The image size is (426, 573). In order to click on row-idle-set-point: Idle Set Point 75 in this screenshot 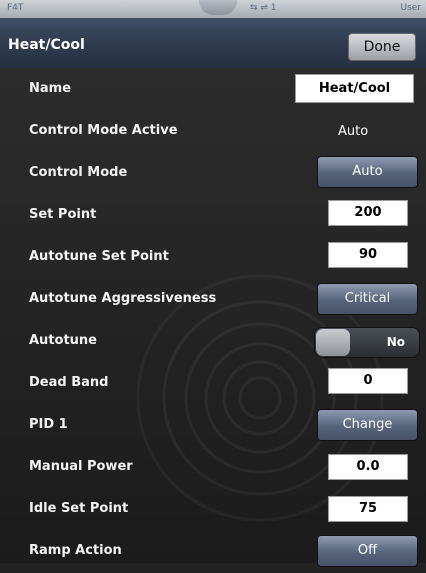, I will do `click(213, 509)`.